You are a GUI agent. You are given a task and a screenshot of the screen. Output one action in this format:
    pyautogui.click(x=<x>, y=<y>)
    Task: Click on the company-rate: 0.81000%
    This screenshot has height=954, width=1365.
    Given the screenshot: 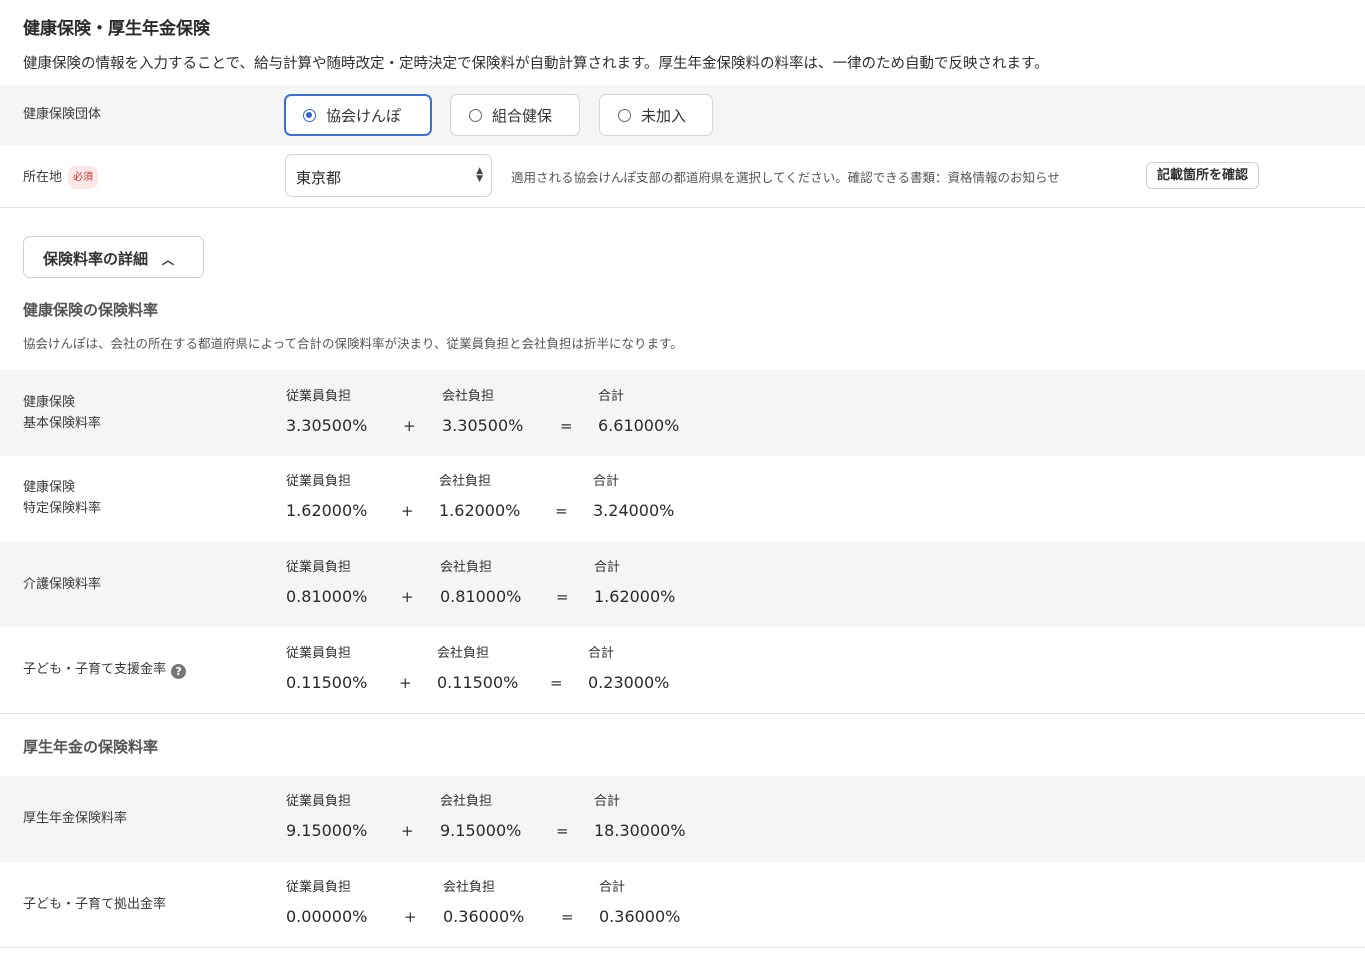 What is the action you would take?
    pyautogui.click(x=481, y=596)
    